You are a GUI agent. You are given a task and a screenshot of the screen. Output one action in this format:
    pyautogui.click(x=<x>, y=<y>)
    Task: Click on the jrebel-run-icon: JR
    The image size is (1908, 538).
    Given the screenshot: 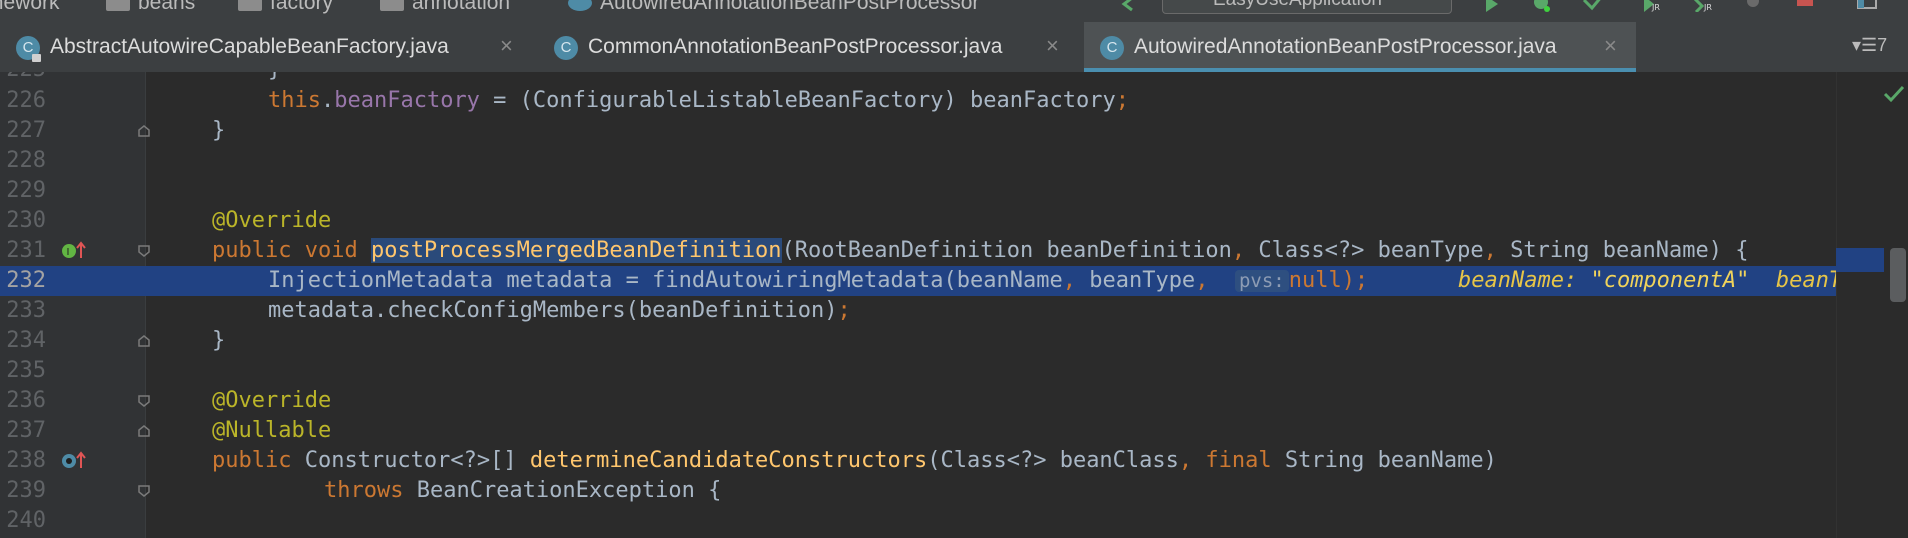 What is the action you would take?
    pyautogui.click(x=1651, y=6)
    